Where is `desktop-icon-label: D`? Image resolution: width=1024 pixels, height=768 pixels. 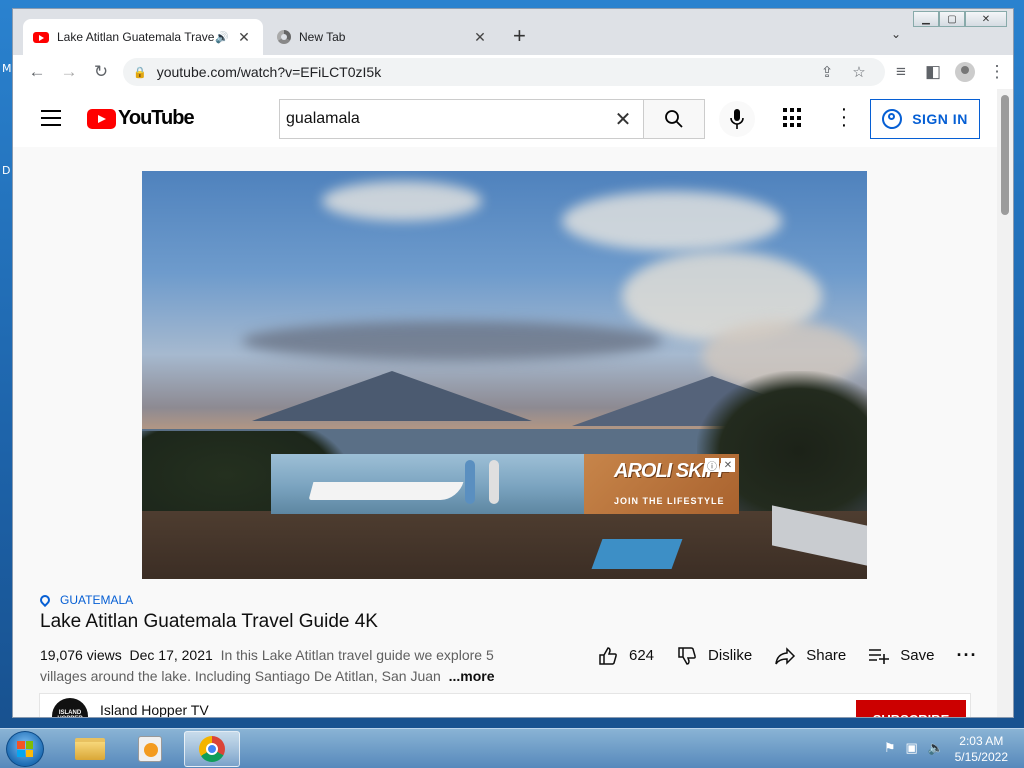
desktop-icon-label: D is located at coordinates (6, 170).